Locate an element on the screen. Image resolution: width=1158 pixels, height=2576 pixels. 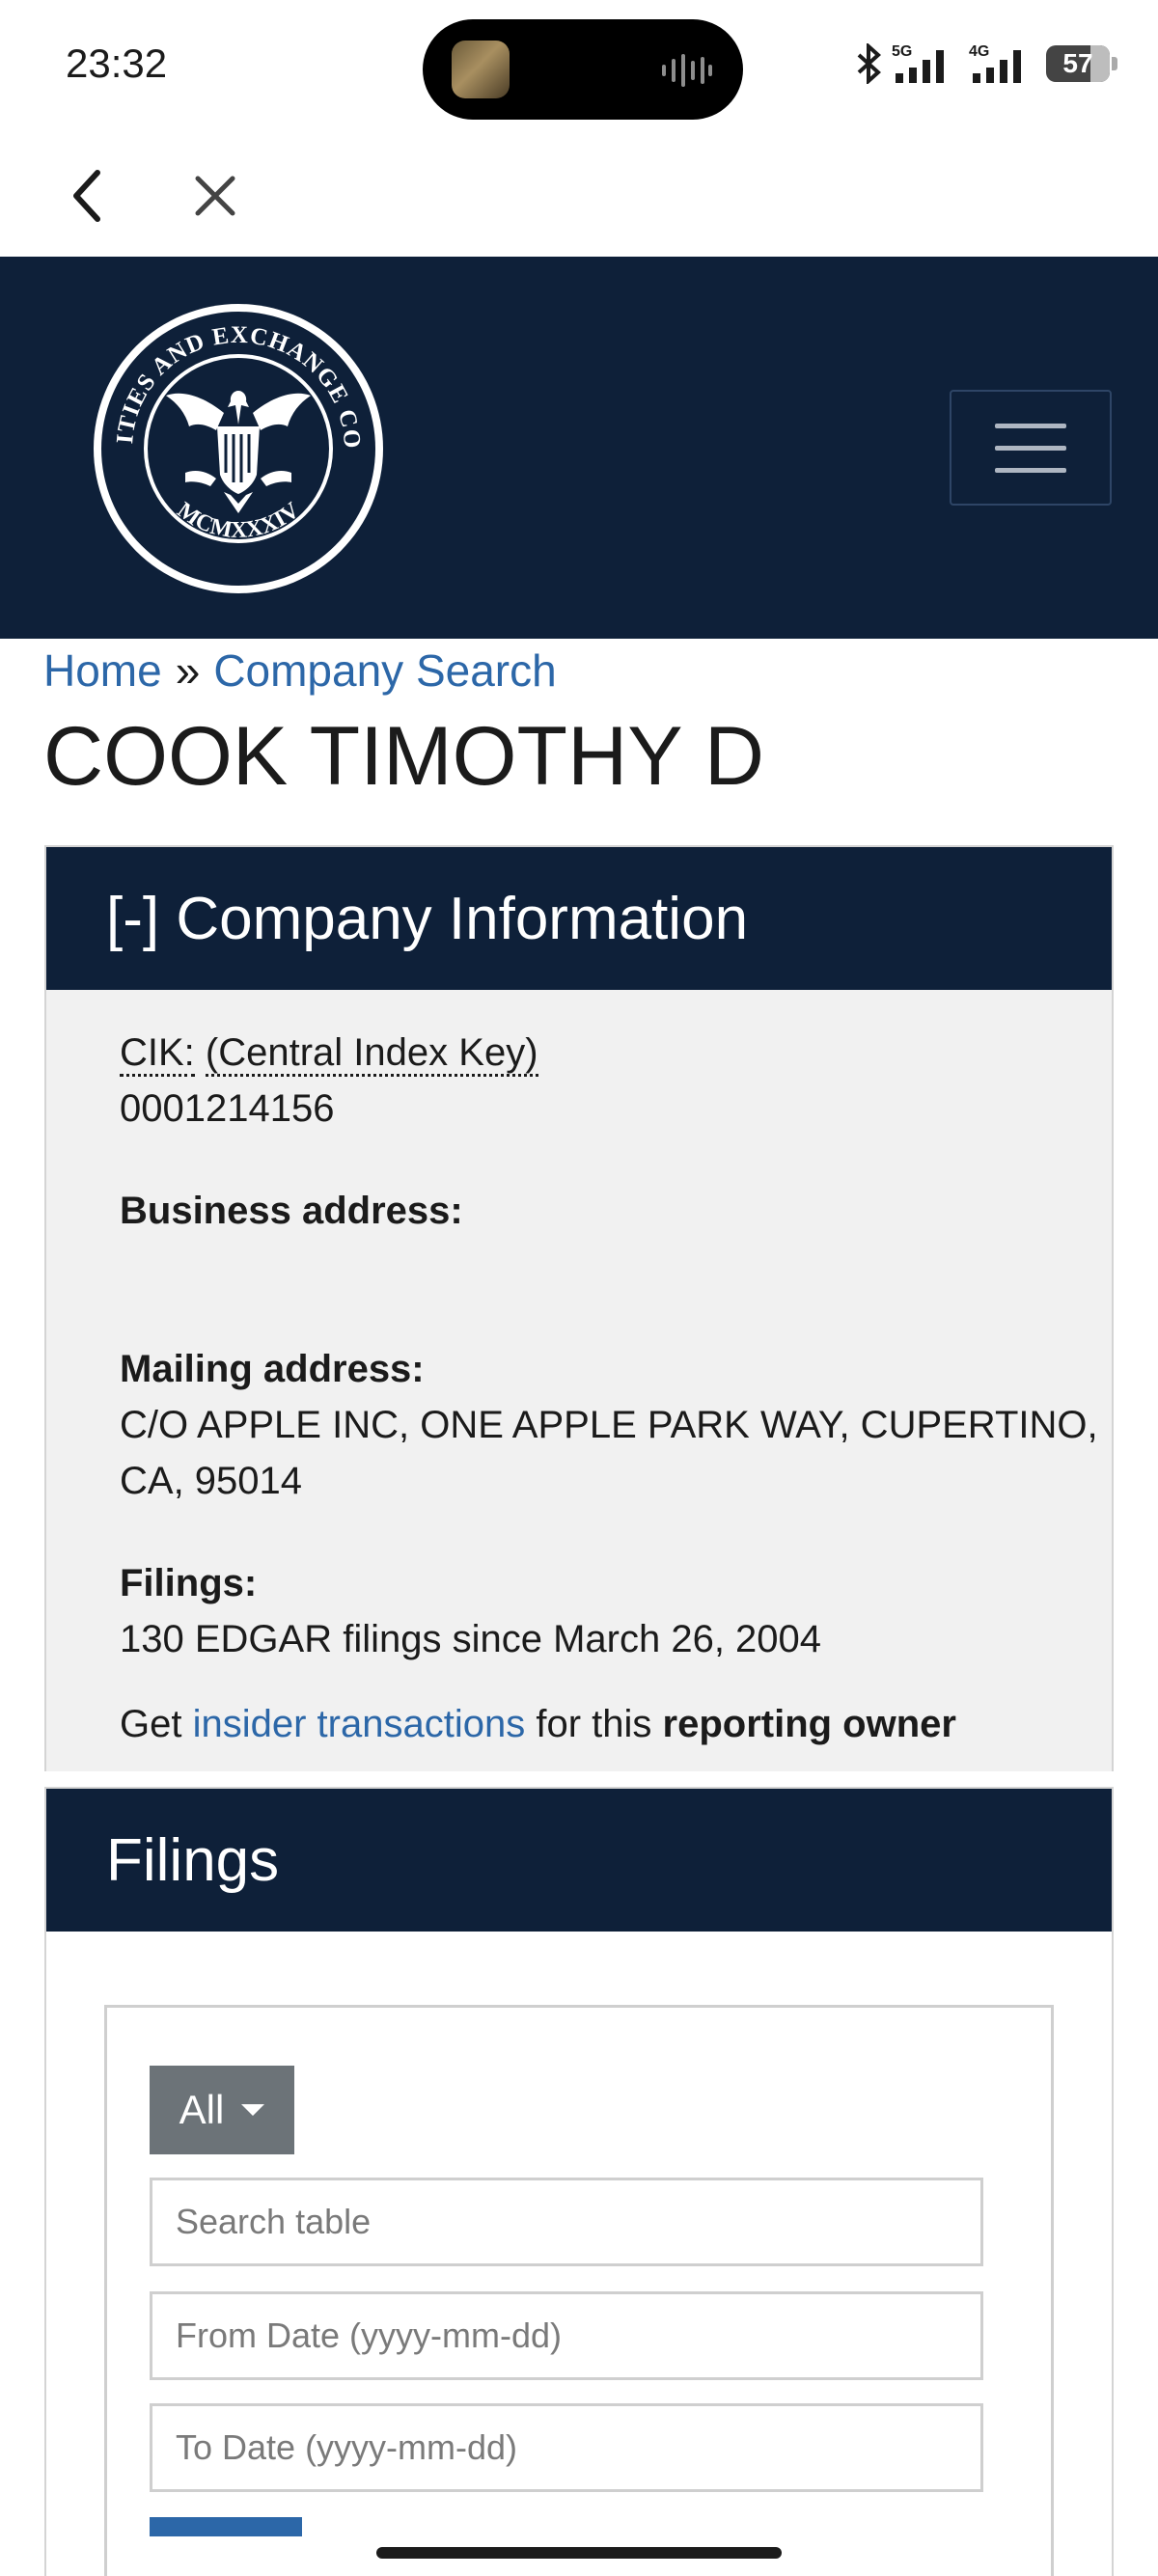
insider-middle: for this is located at coordinates (594, 1724).